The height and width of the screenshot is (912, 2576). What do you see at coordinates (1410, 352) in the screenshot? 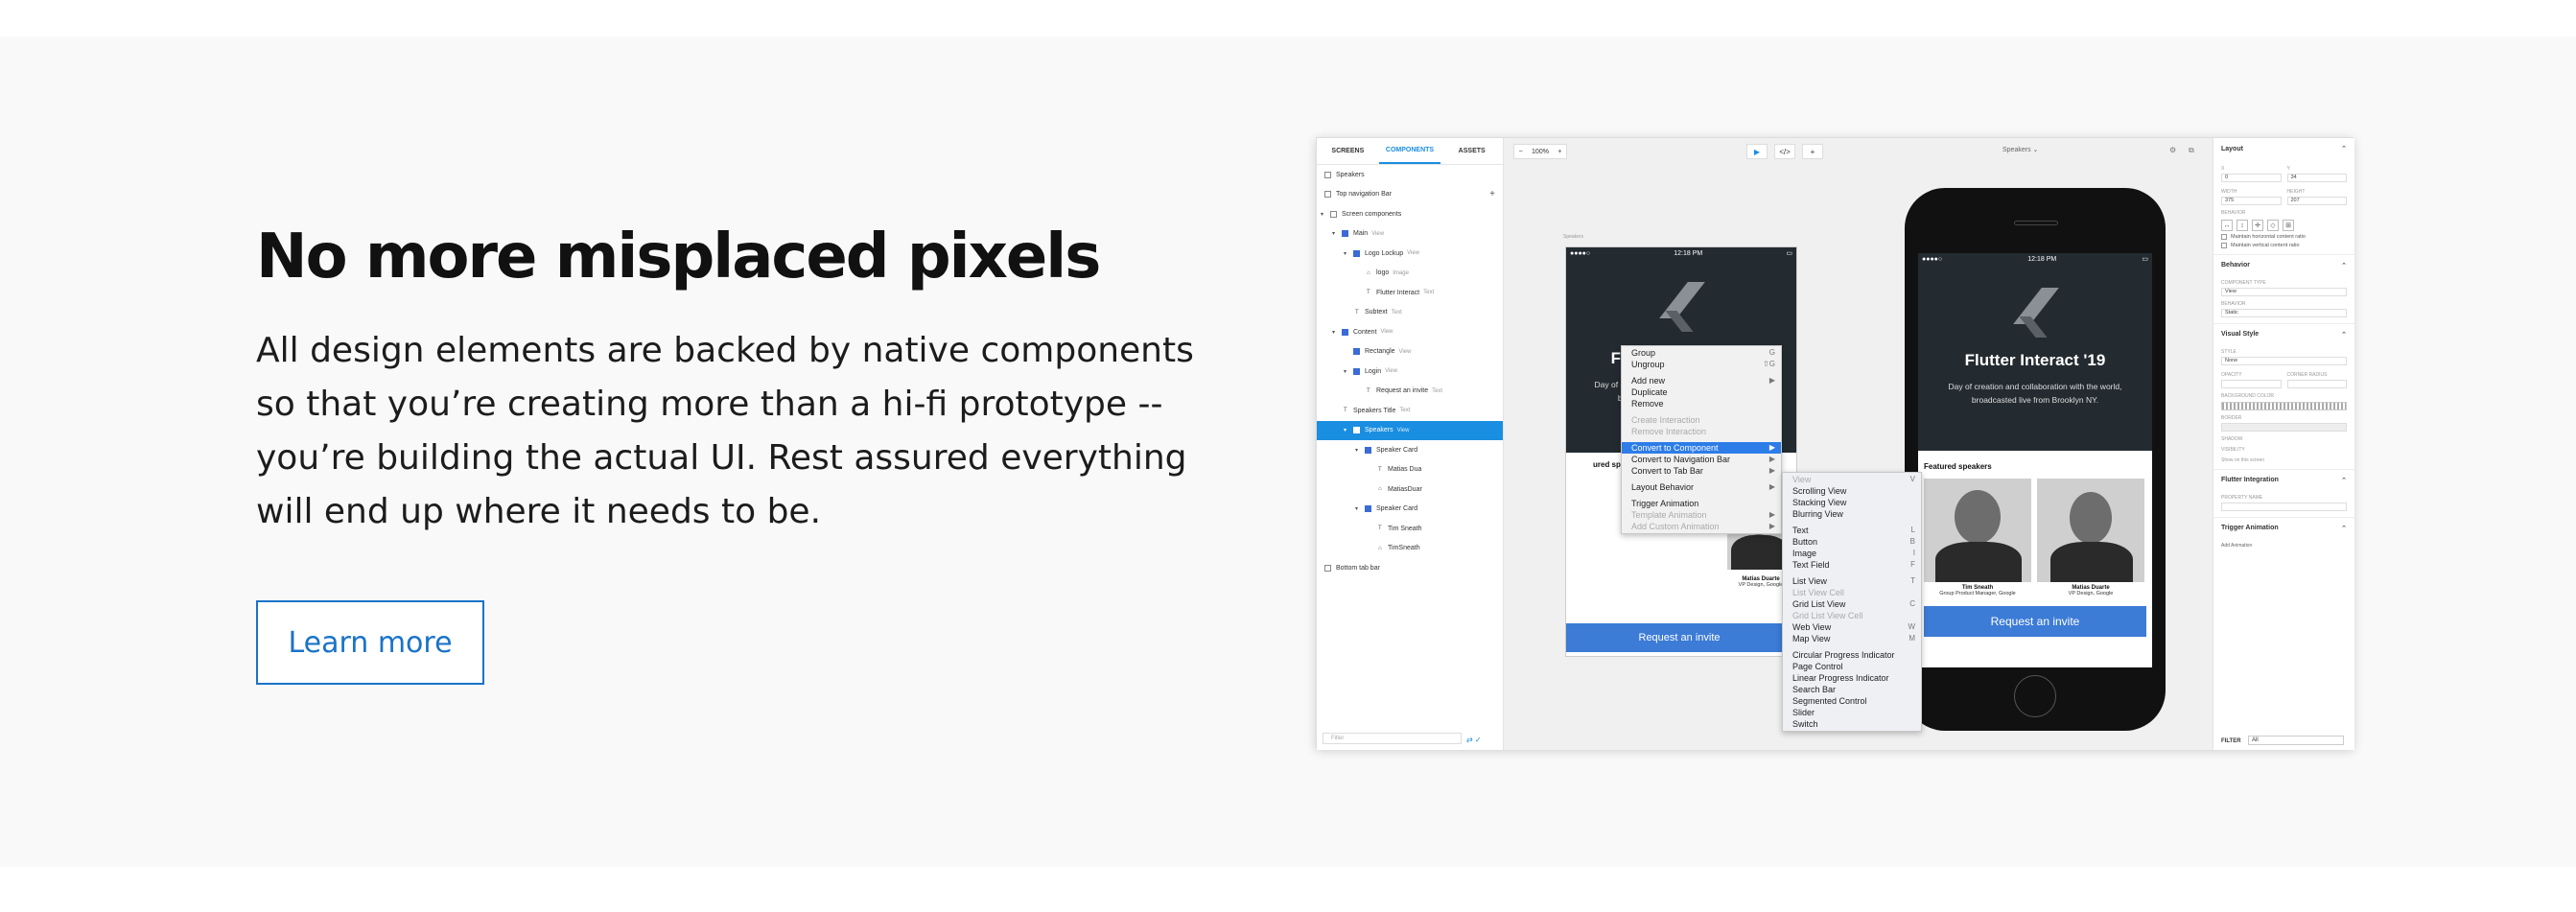
I see `tree-item: Rectangle View` at bounding box center [1410, 352].